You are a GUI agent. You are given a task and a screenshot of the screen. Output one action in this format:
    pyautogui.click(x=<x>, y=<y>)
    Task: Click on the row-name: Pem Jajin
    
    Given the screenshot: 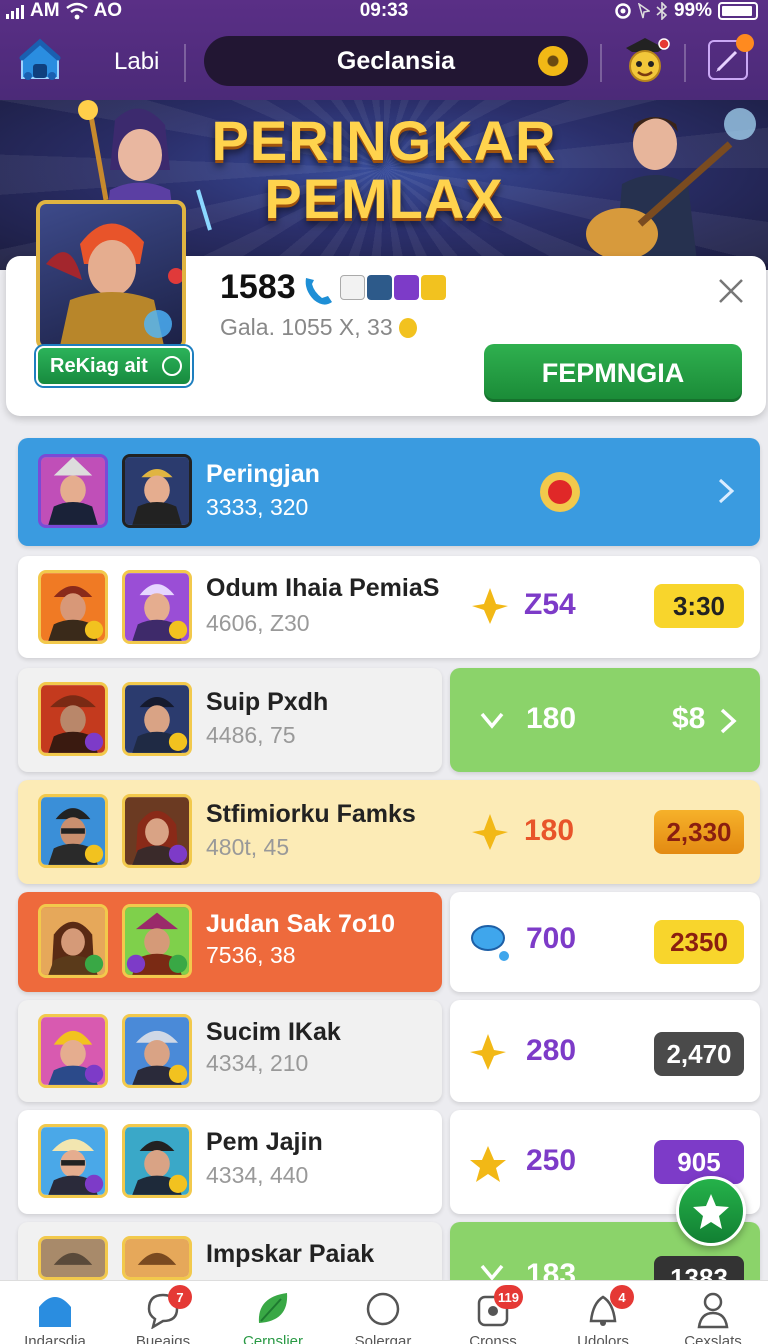 What is the action you would take?
    pyautogui.click(x=264, y=1142)
    